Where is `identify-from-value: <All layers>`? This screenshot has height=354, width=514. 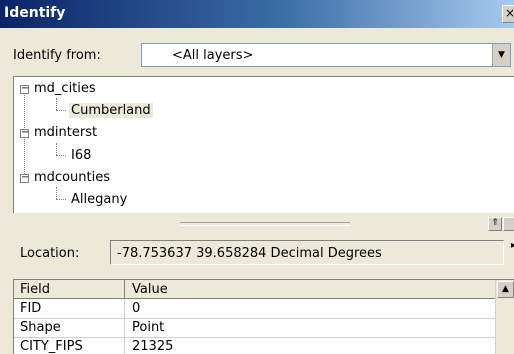 identify-from-value: <All layers> is located at coordinates (213, 55).